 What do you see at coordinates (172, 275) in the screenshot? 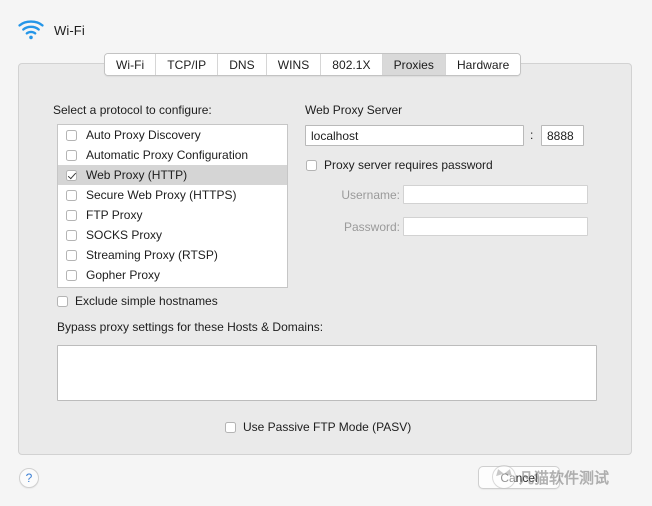
I see `list-item: Gopher Proxy` at bounding box center [172, 275].